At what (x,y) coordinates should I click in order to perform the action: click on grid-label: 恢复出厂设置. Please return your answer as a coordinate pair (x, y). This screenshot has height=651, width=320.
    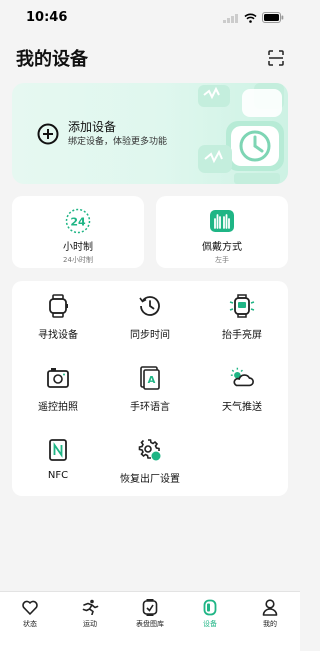
    Looking at the image, I should click on (150, 479).